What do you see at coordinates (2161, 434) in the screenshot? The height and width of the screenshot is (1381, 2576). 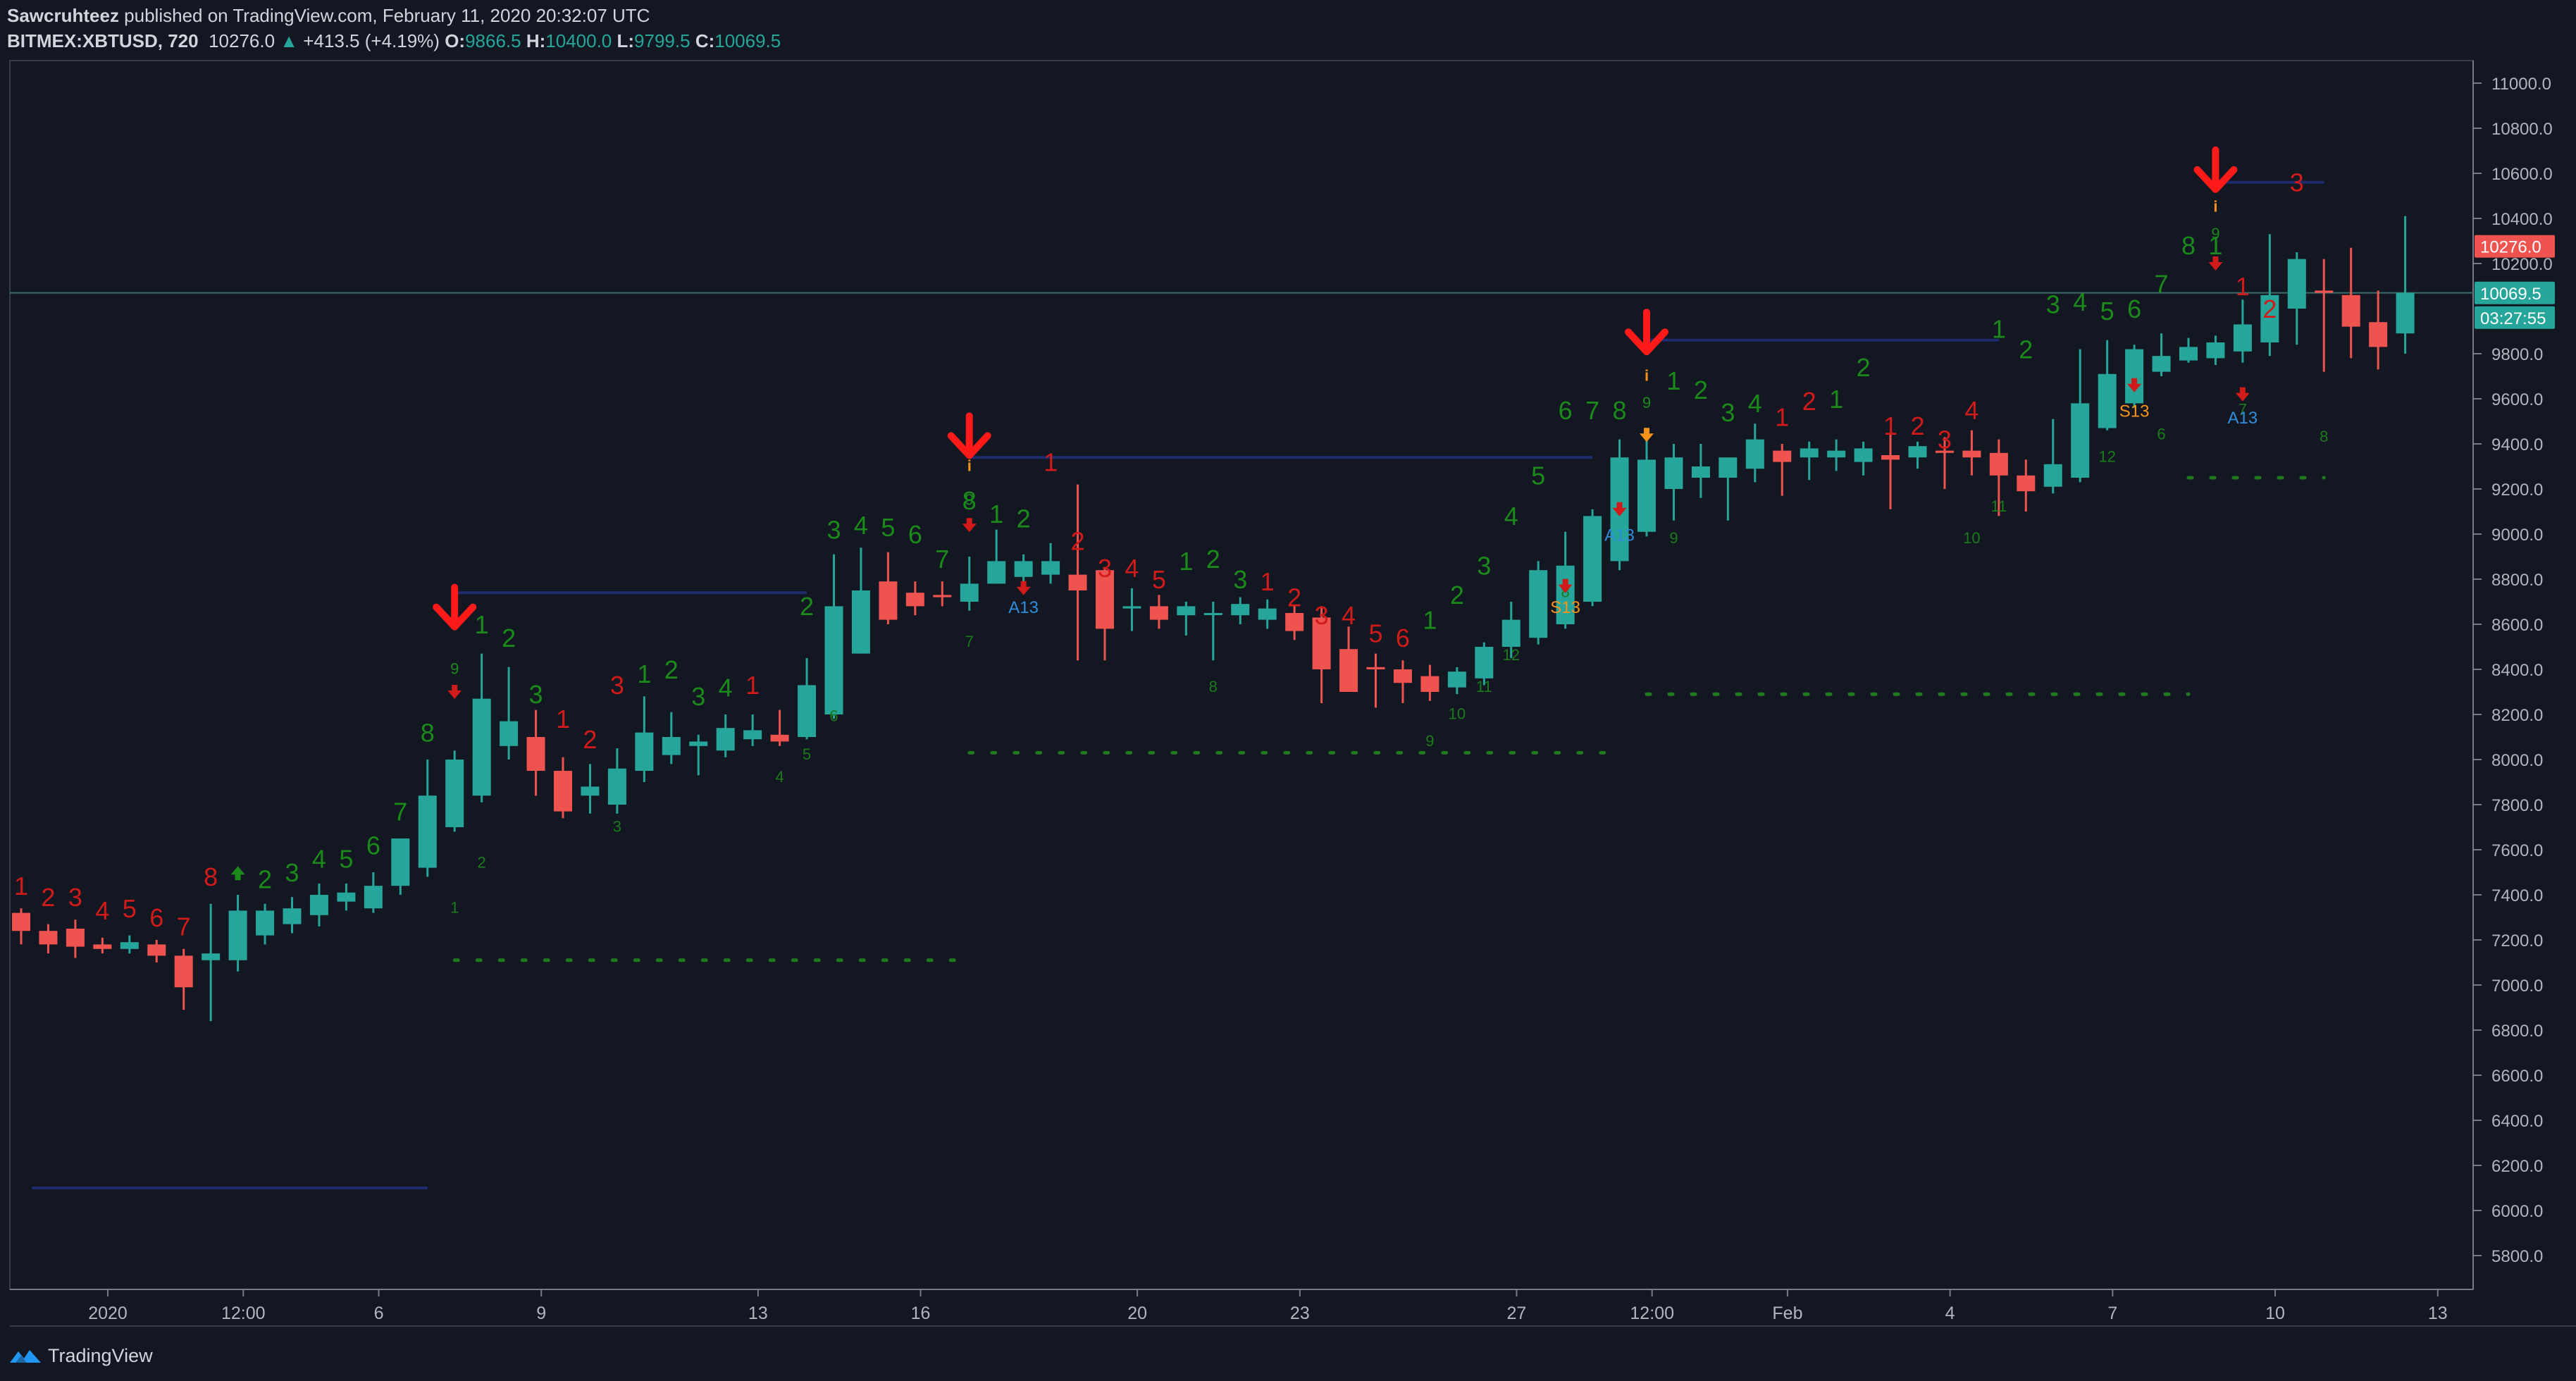 I see `countdown-label: 6` at bounding box center [2161, 434].